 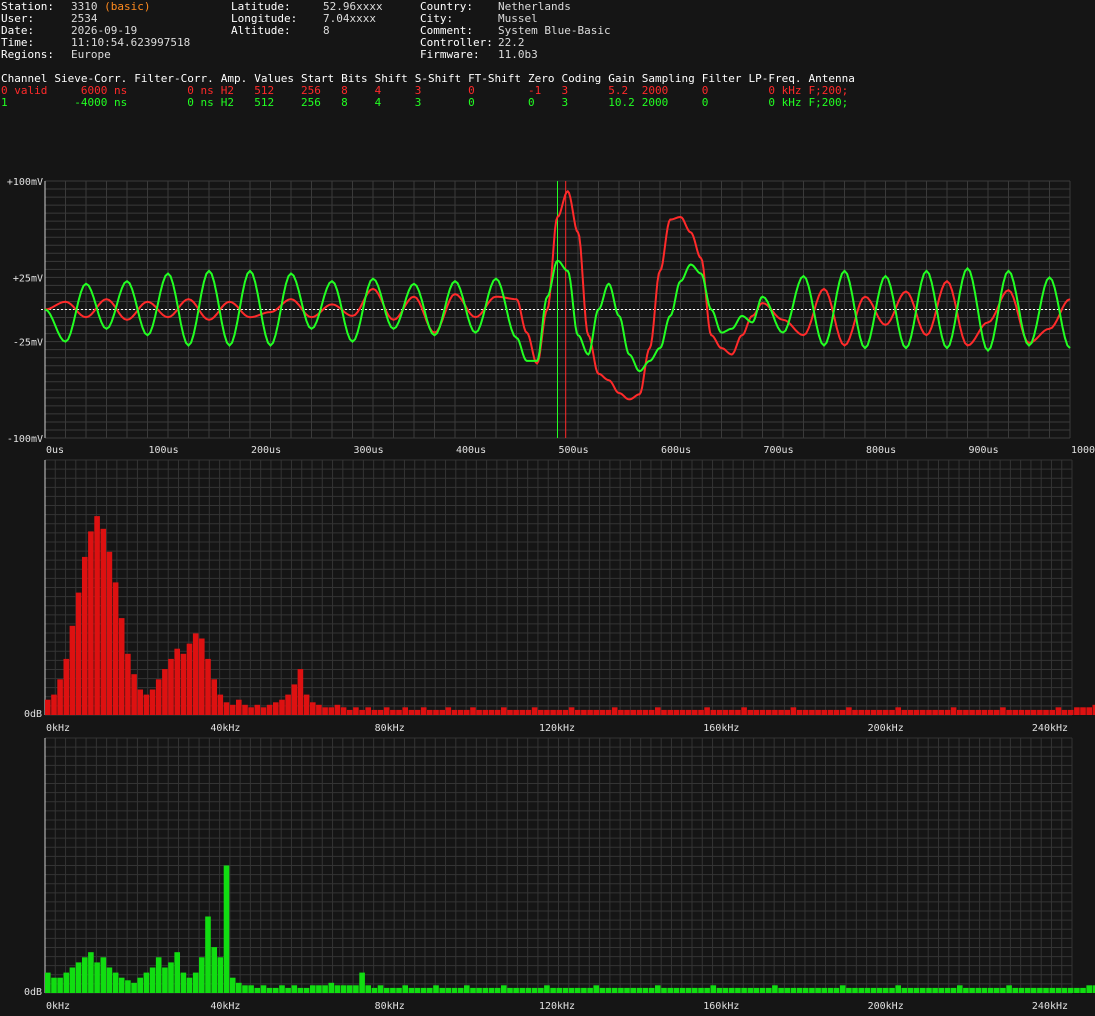 I want to click on channel-cell: H2, so click(x=238, y=103).